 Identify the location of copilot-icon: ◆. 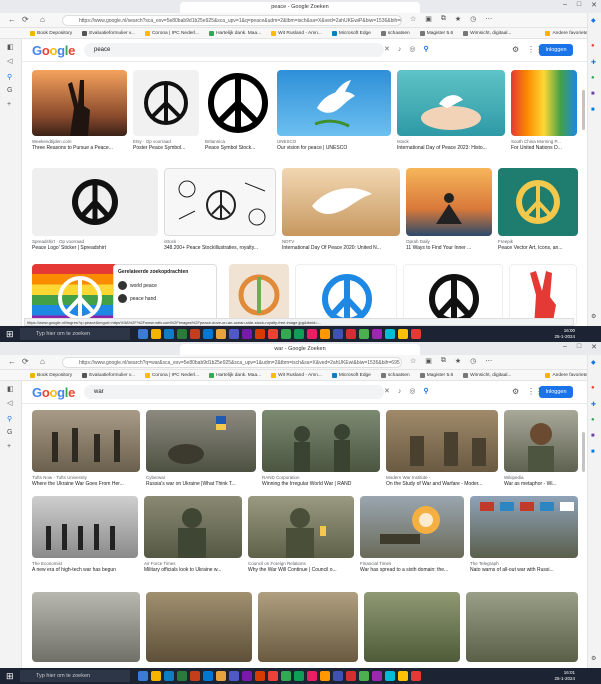
(593, 20).